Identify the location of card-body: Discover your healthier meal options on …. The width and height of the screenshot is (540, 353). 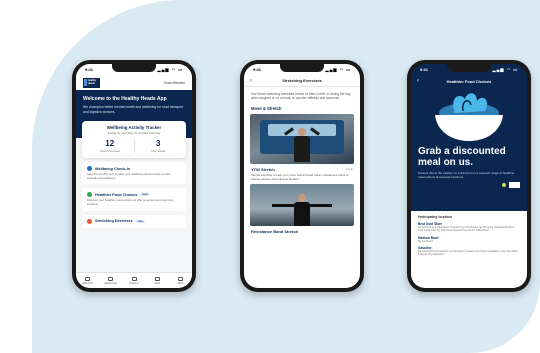
(130, 202).